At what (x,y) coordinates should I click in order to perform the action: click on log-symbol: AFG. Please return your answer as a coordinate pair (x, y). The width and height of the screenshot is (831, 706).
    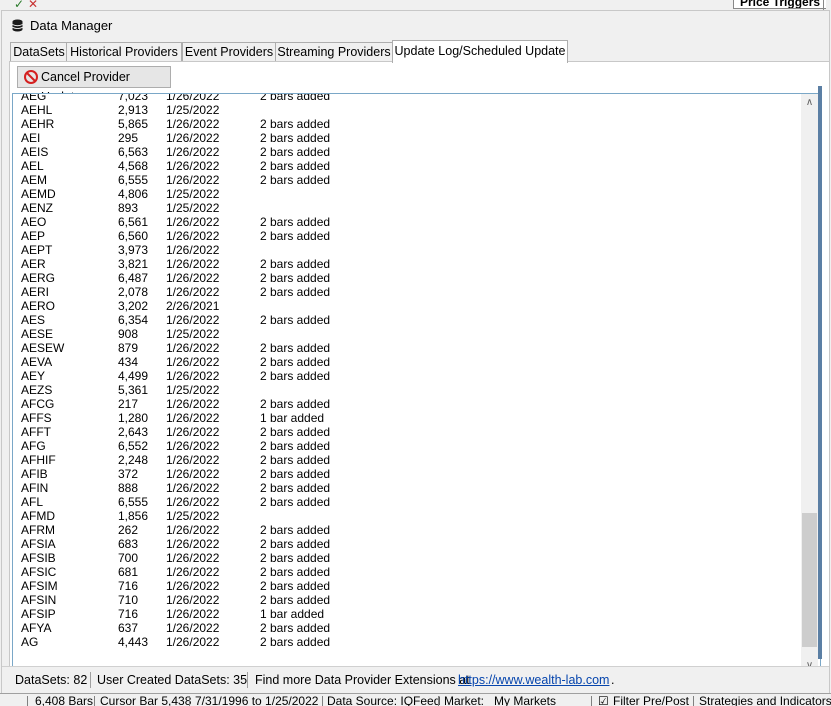
    Looking at the image, I should click on (33, 446).